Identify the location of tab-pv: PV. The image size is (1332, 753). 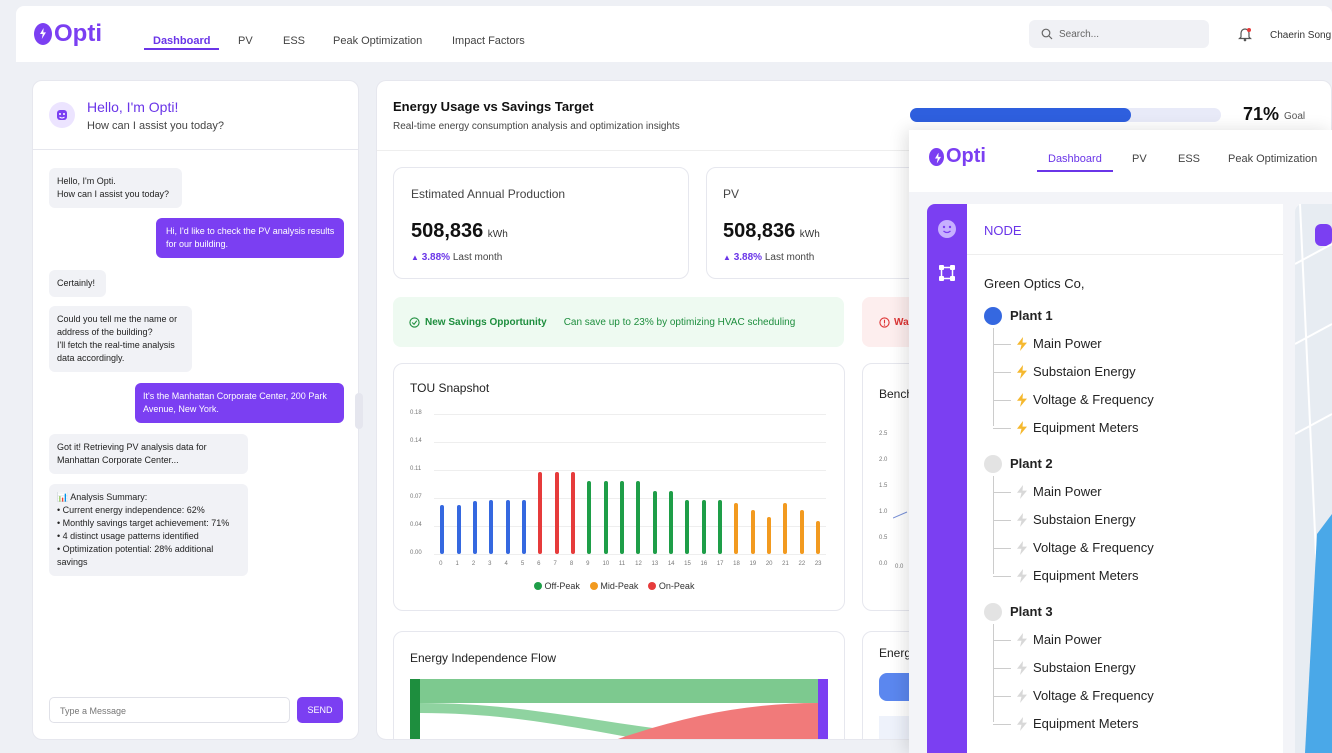
(245, 41).